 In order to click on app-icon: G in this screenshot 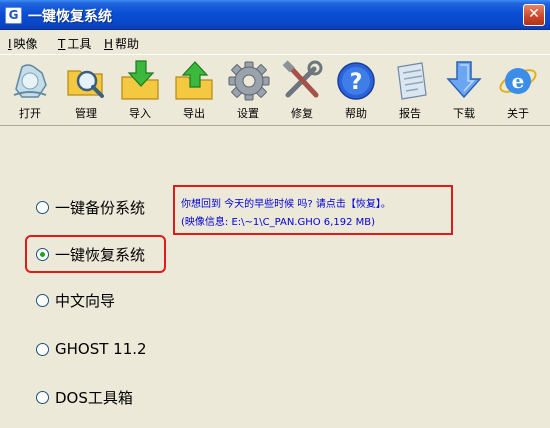, I will do `click(13, 15)`.